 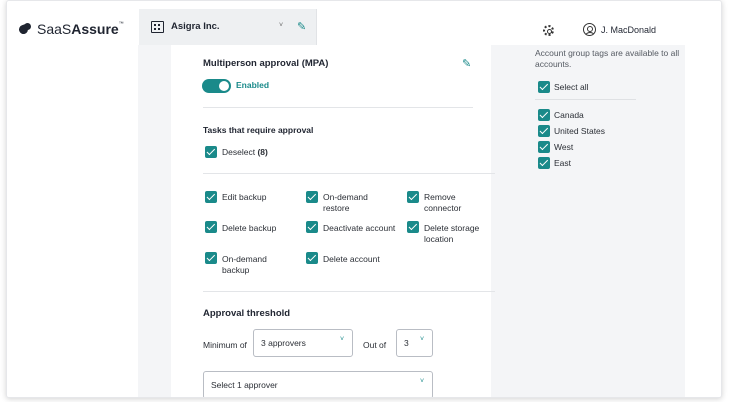 I want to click on task-label: On-demand restore, so click(x=345, y=202).